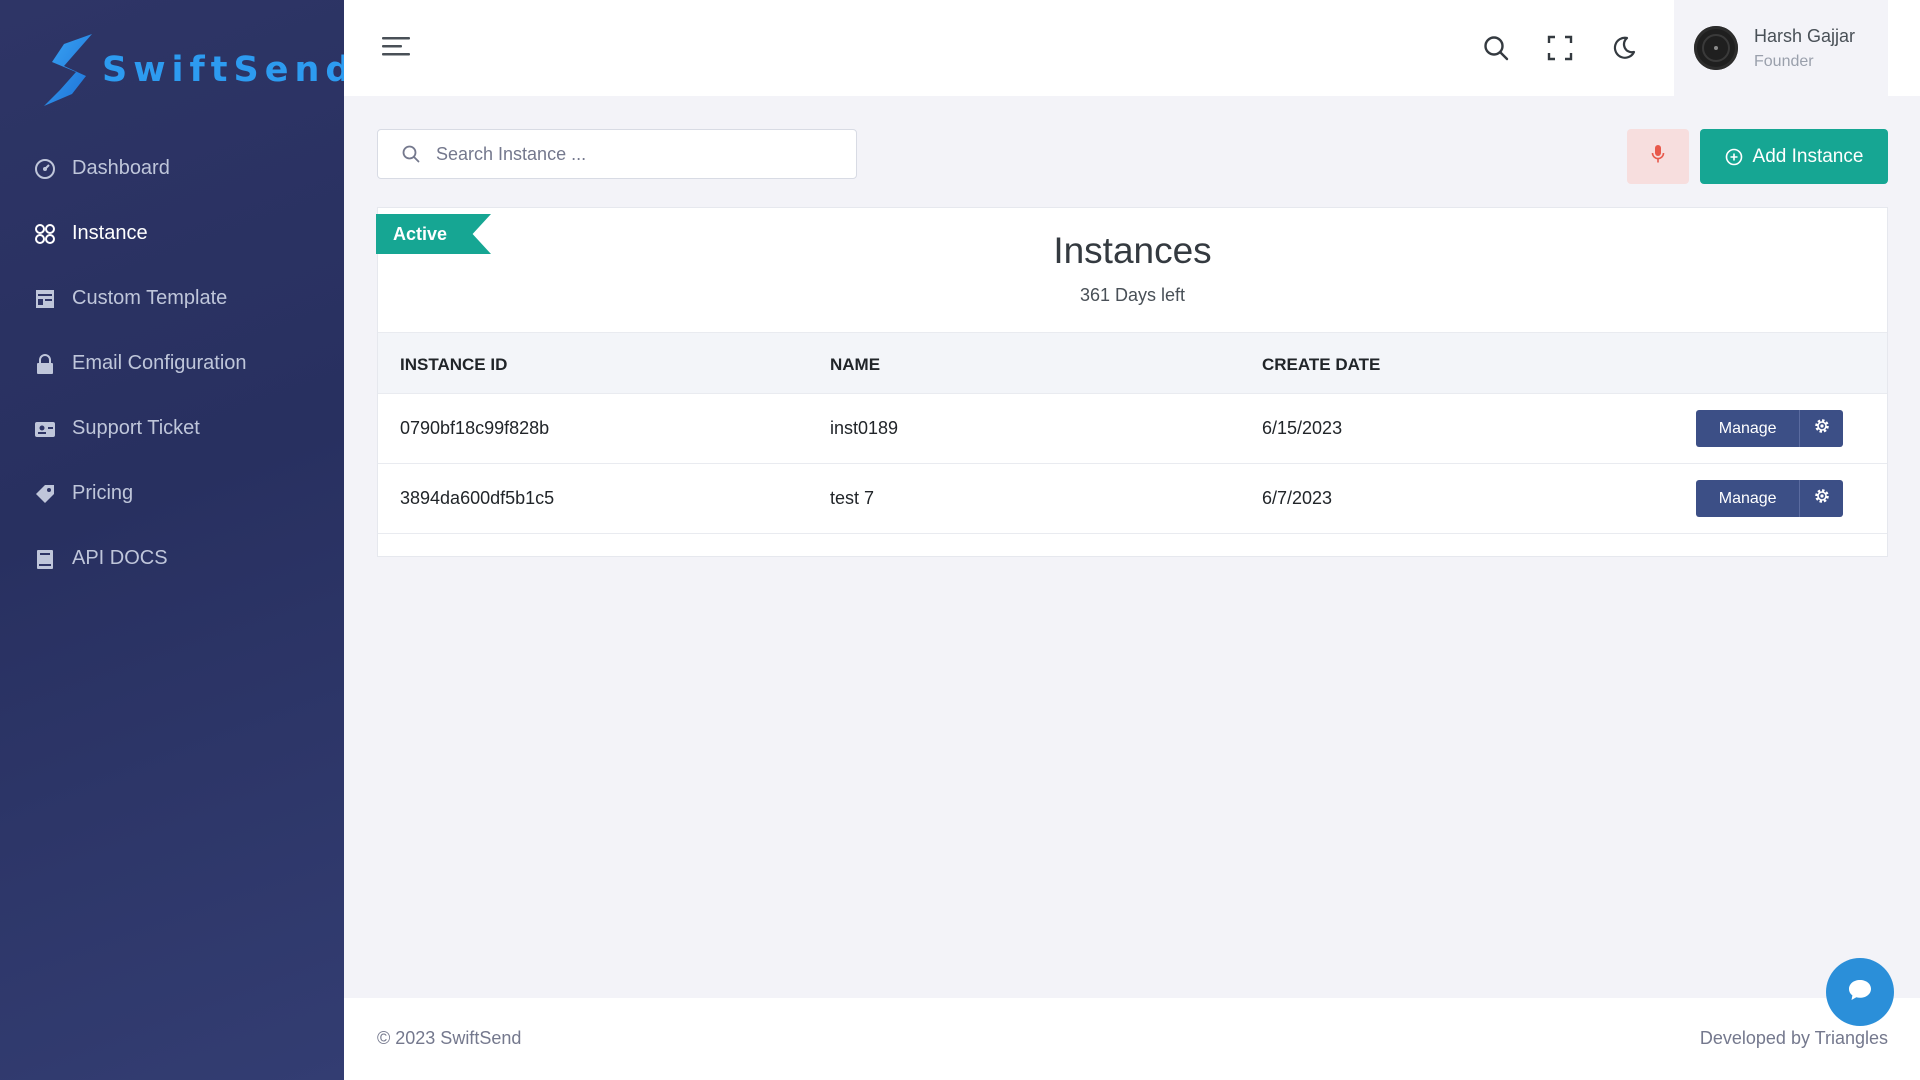 The image size is (1920, 1080). Describe the element at coordinates (172, 493) in the screenshot. I see `sidebar-item-pricing: Pricing` at that location.